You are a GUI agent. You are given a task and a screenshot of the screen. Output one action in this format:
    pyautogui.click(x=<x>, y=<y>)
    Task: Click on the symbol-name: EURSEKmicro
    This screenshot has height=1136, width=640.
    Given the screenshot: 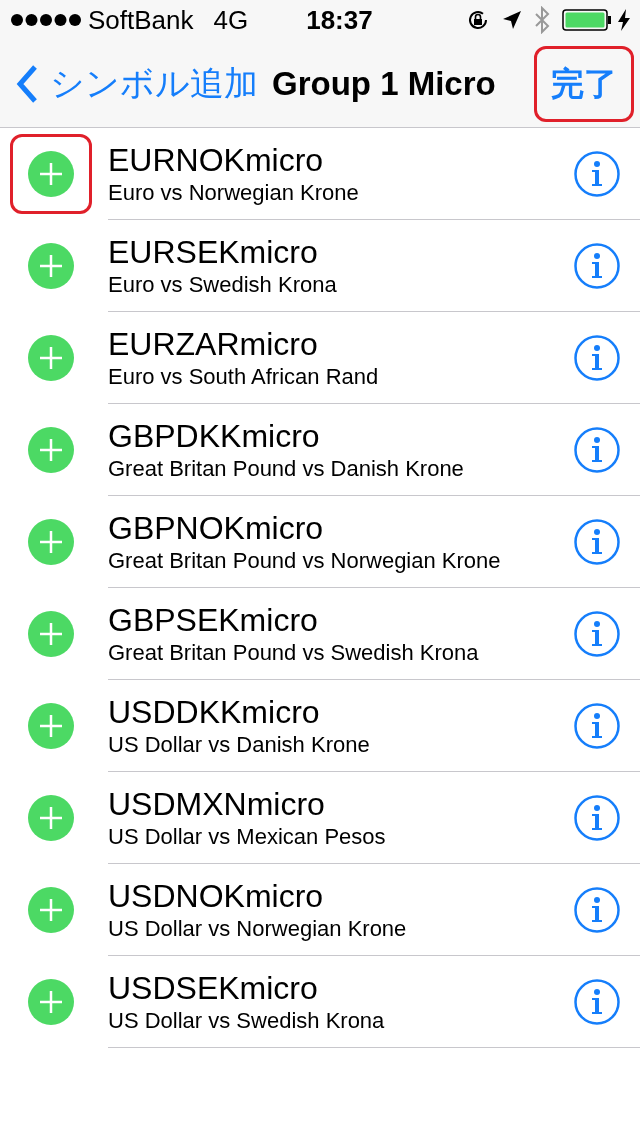 What is the action you would take?
    pyautogui.click(x=213, y=251)
    